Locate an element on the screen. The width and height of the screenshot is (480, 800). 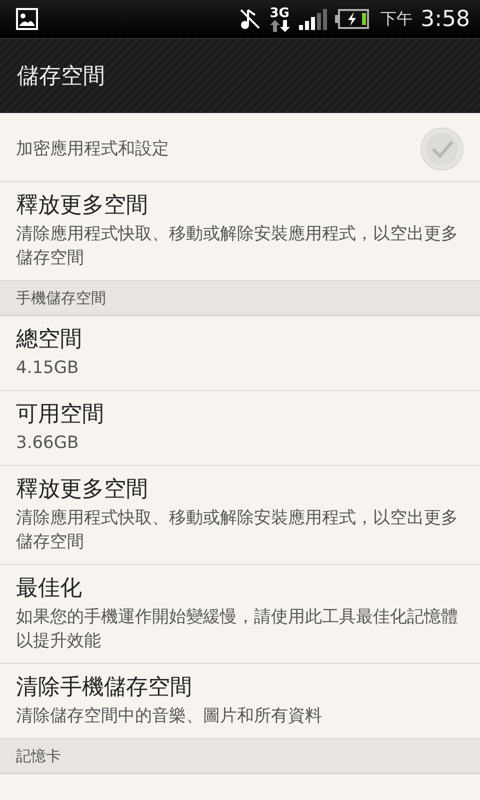
settings-item: 最佳化 如果您的手機運作開始變緩慢，請使用此工具最佳化記憶體以提升效能 is located at coordinates (240, 614).